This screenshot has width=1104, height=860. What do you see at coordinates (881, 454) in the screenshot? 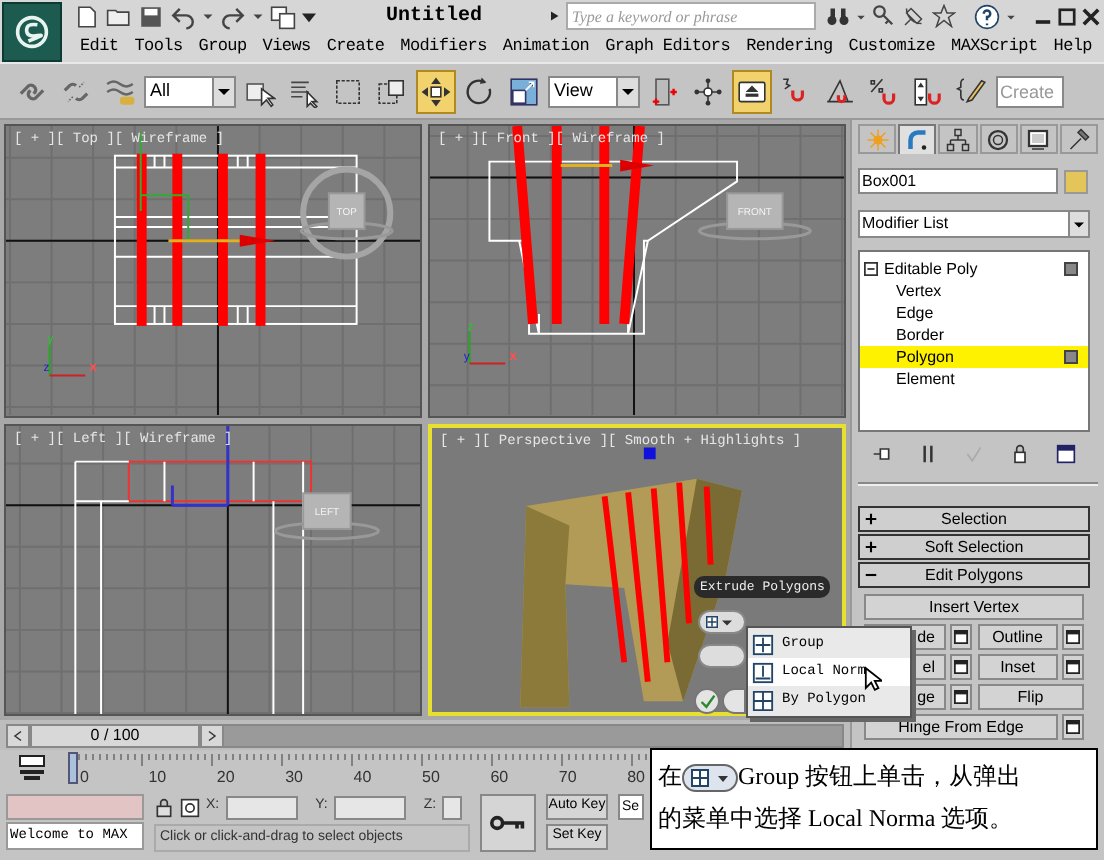
I see `pin-icon` at bounding box center [881, 454].